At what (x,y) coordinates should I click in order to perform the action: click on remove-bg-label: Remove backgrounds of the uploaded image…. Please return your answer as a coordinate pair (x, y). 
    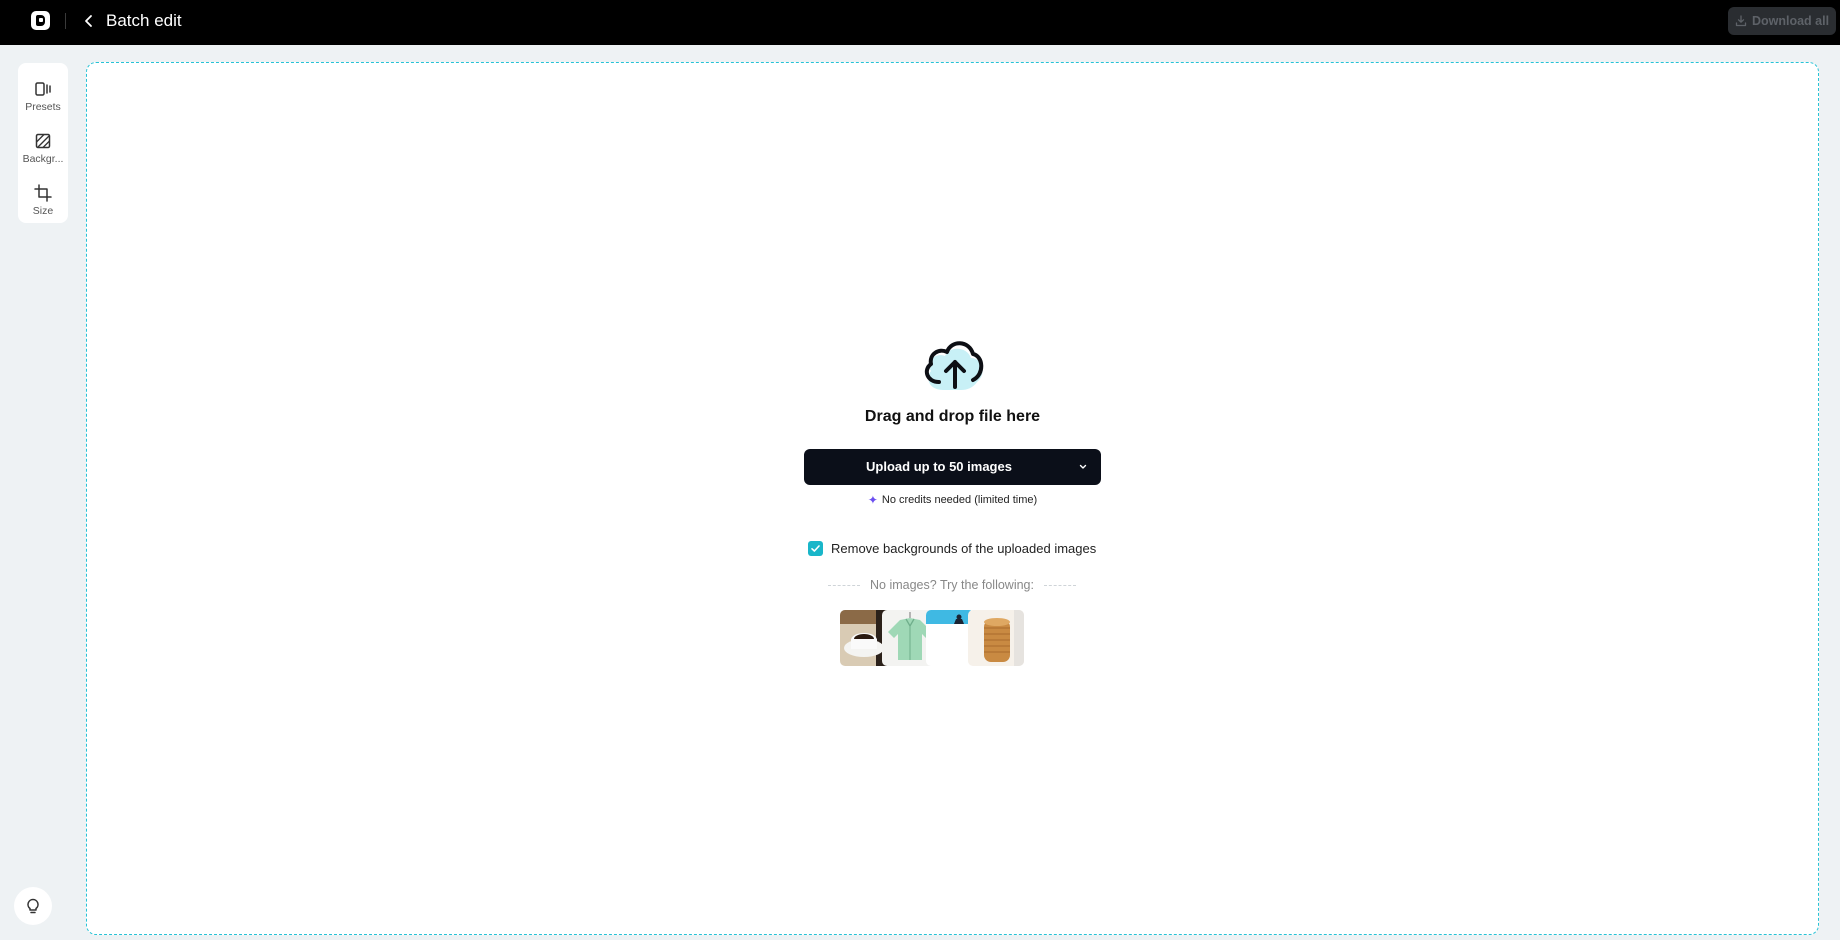
    Looking at the image, I should click on (964, 548).